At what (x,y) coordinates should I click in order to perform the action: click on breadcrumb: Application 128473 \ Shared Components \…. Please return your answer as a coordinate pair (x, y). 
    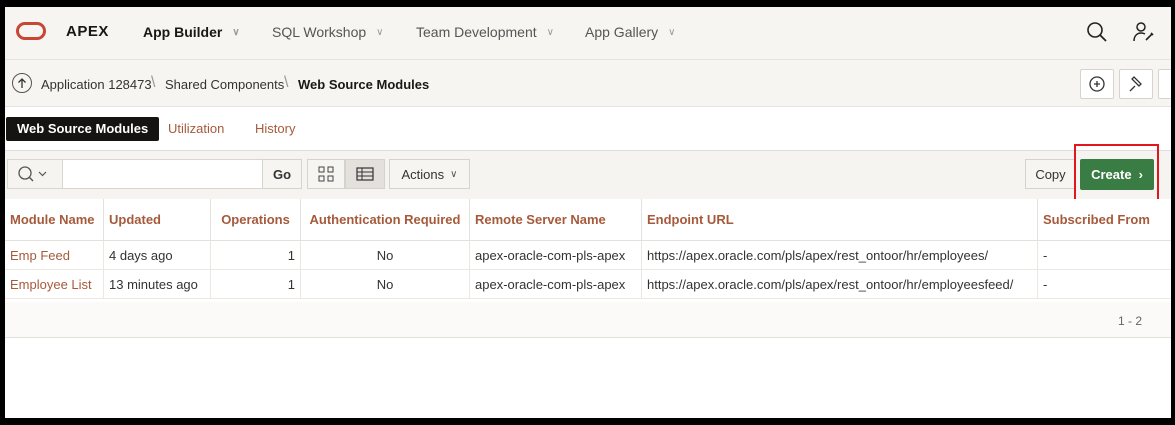
    Looking at the image, I should click on (588, 83).